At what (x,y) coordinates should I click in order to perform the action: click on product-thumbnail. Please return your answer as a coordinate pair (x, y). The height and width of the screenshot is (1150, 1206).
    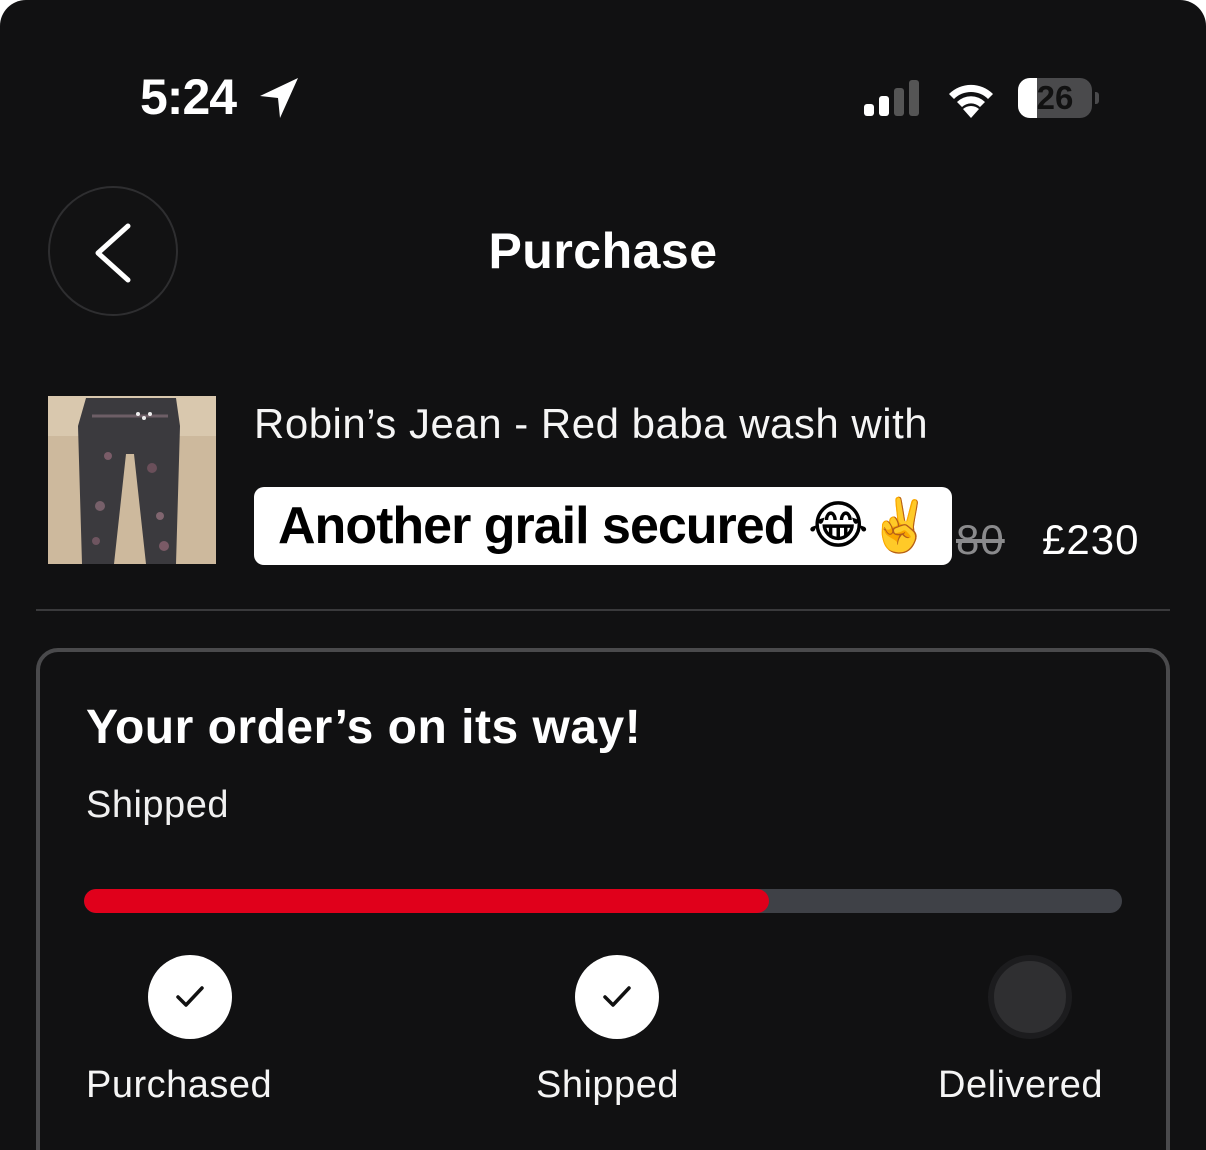
    Looking at the image, I should click on (132, 480).